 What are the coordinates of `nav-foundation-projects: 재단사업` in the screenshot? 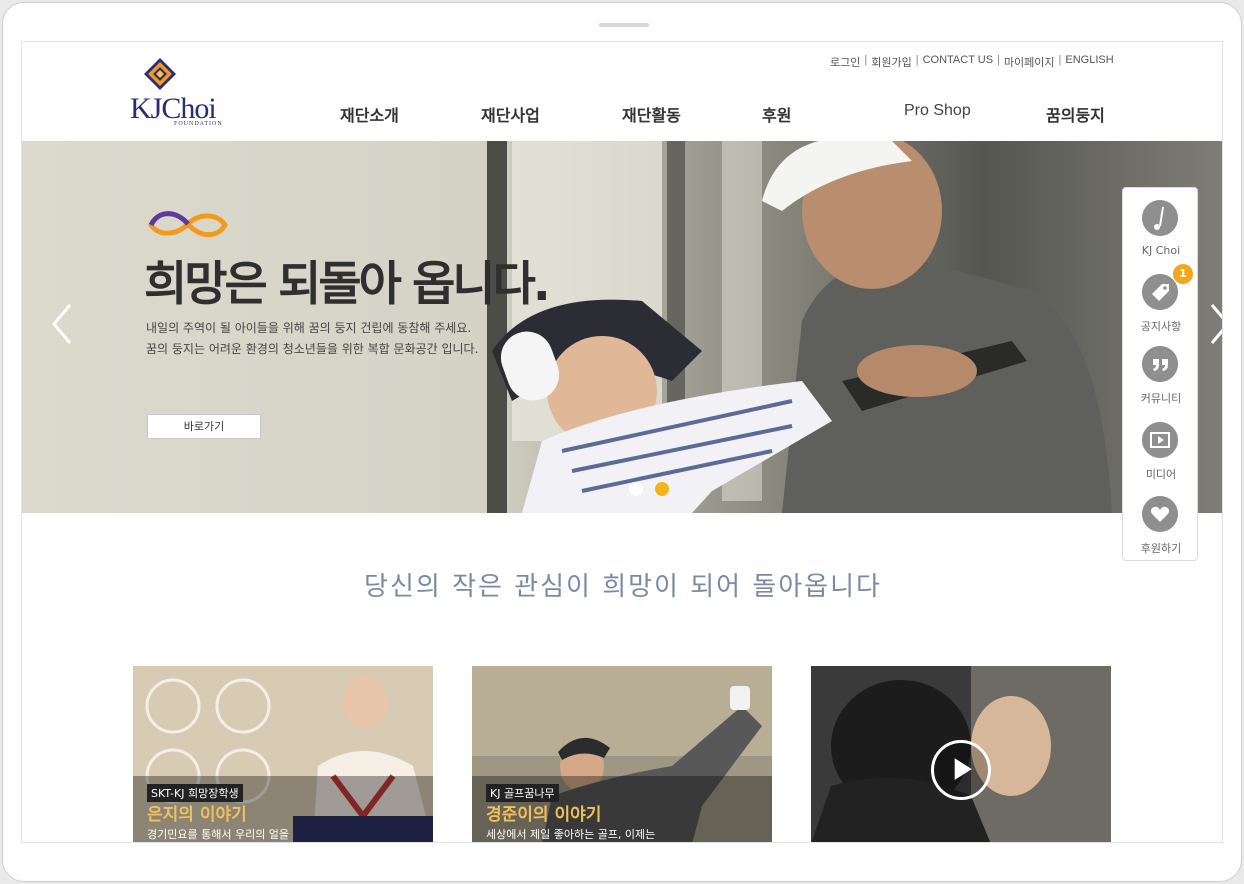 It's located at (510, 114).